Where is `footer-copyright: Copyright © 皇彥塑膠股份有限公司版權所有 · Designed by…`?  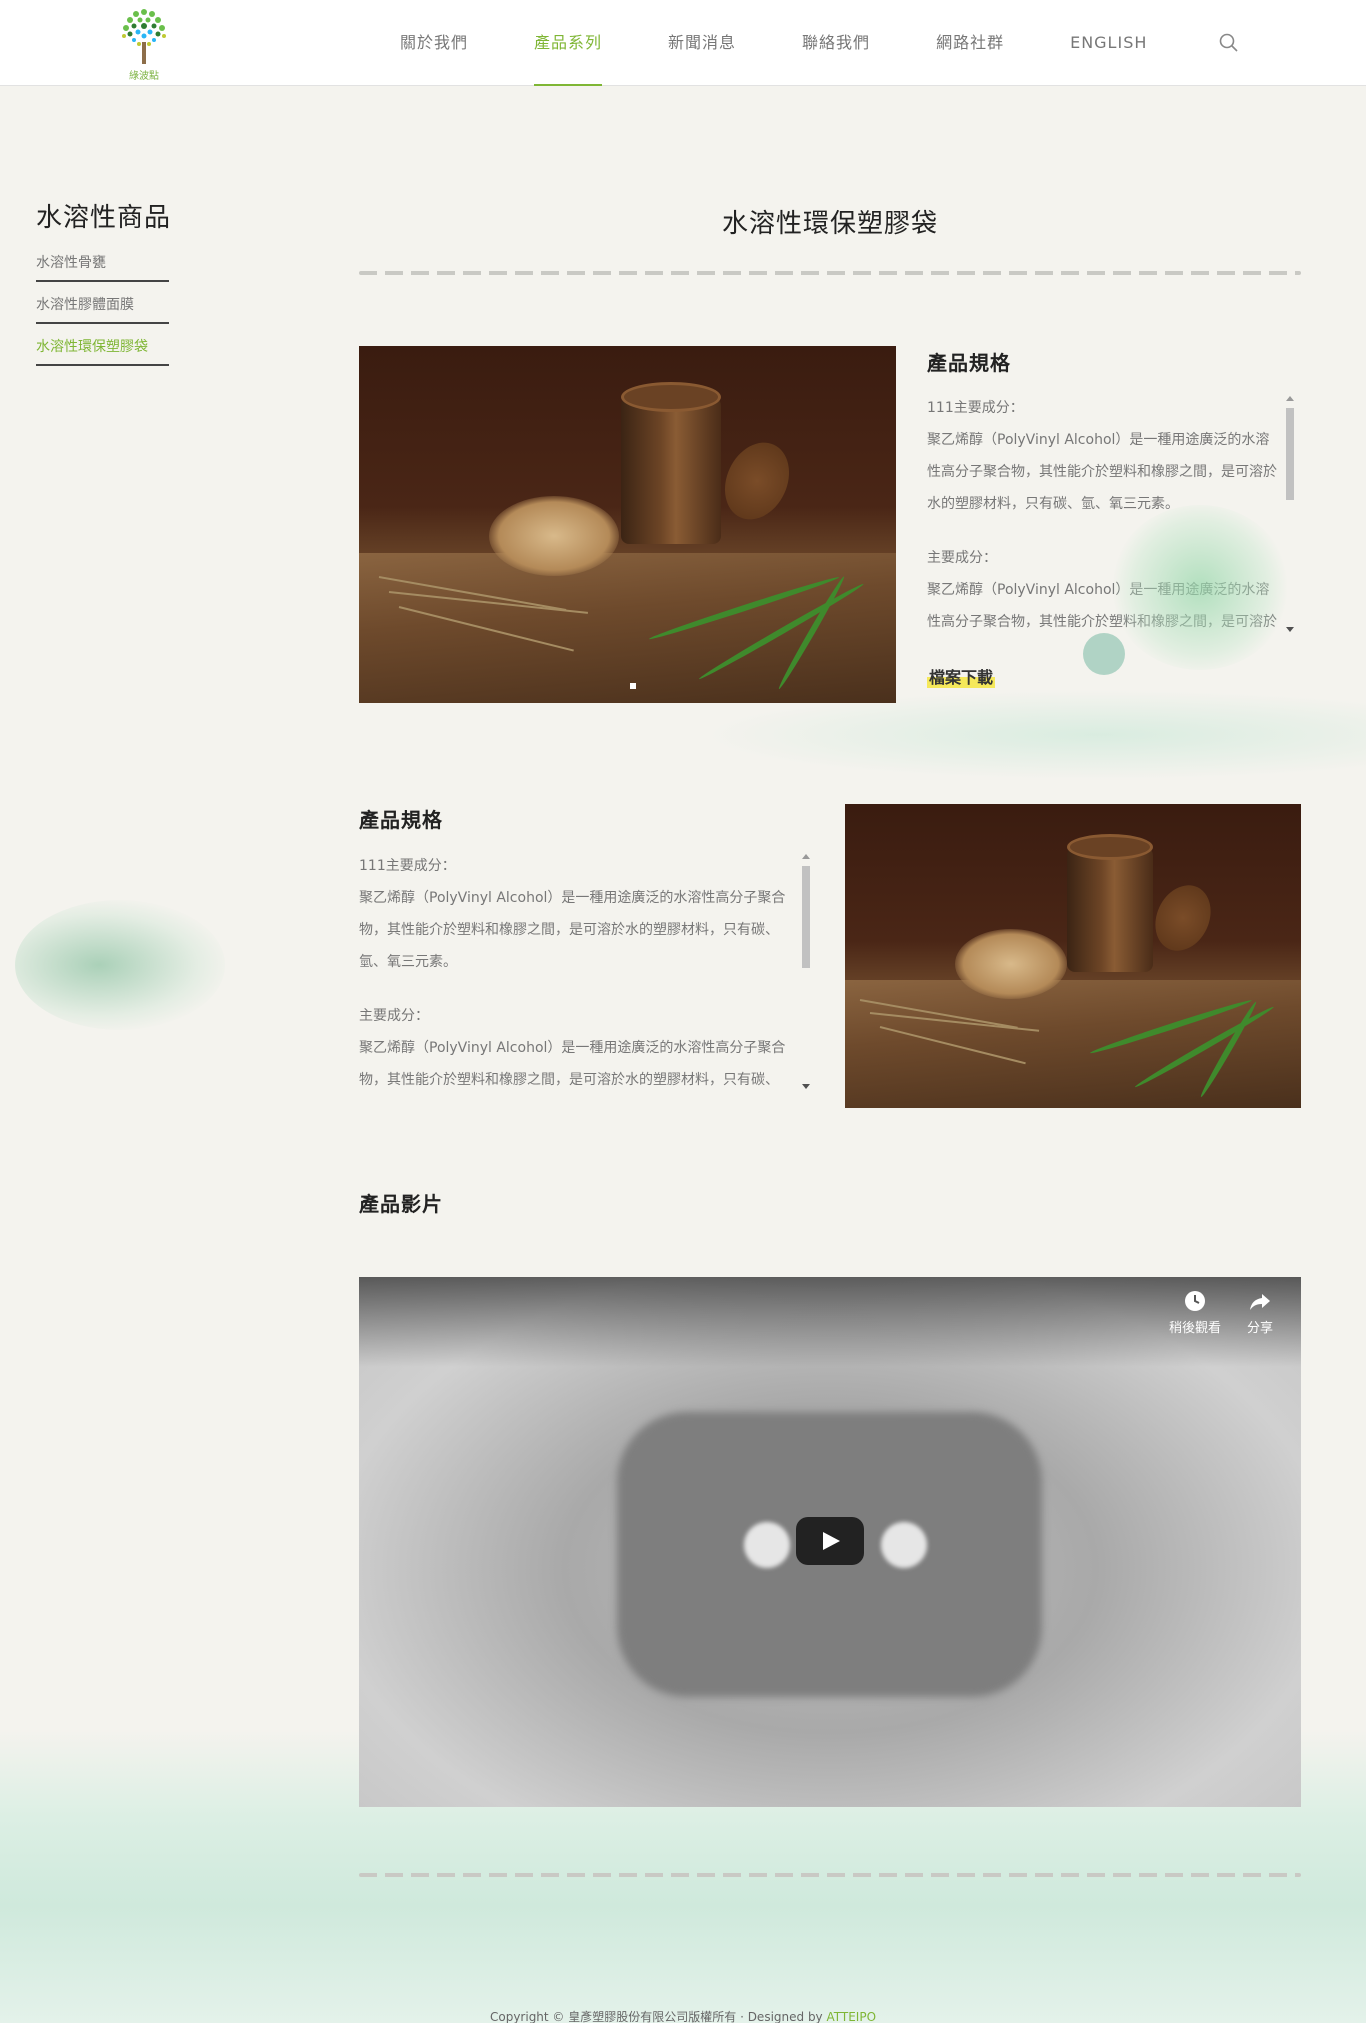
footer-copyright: Copyright © 皇彥塑膠股份有限公司版權所有 · Designed by… is located at coordinates (683, 2015).